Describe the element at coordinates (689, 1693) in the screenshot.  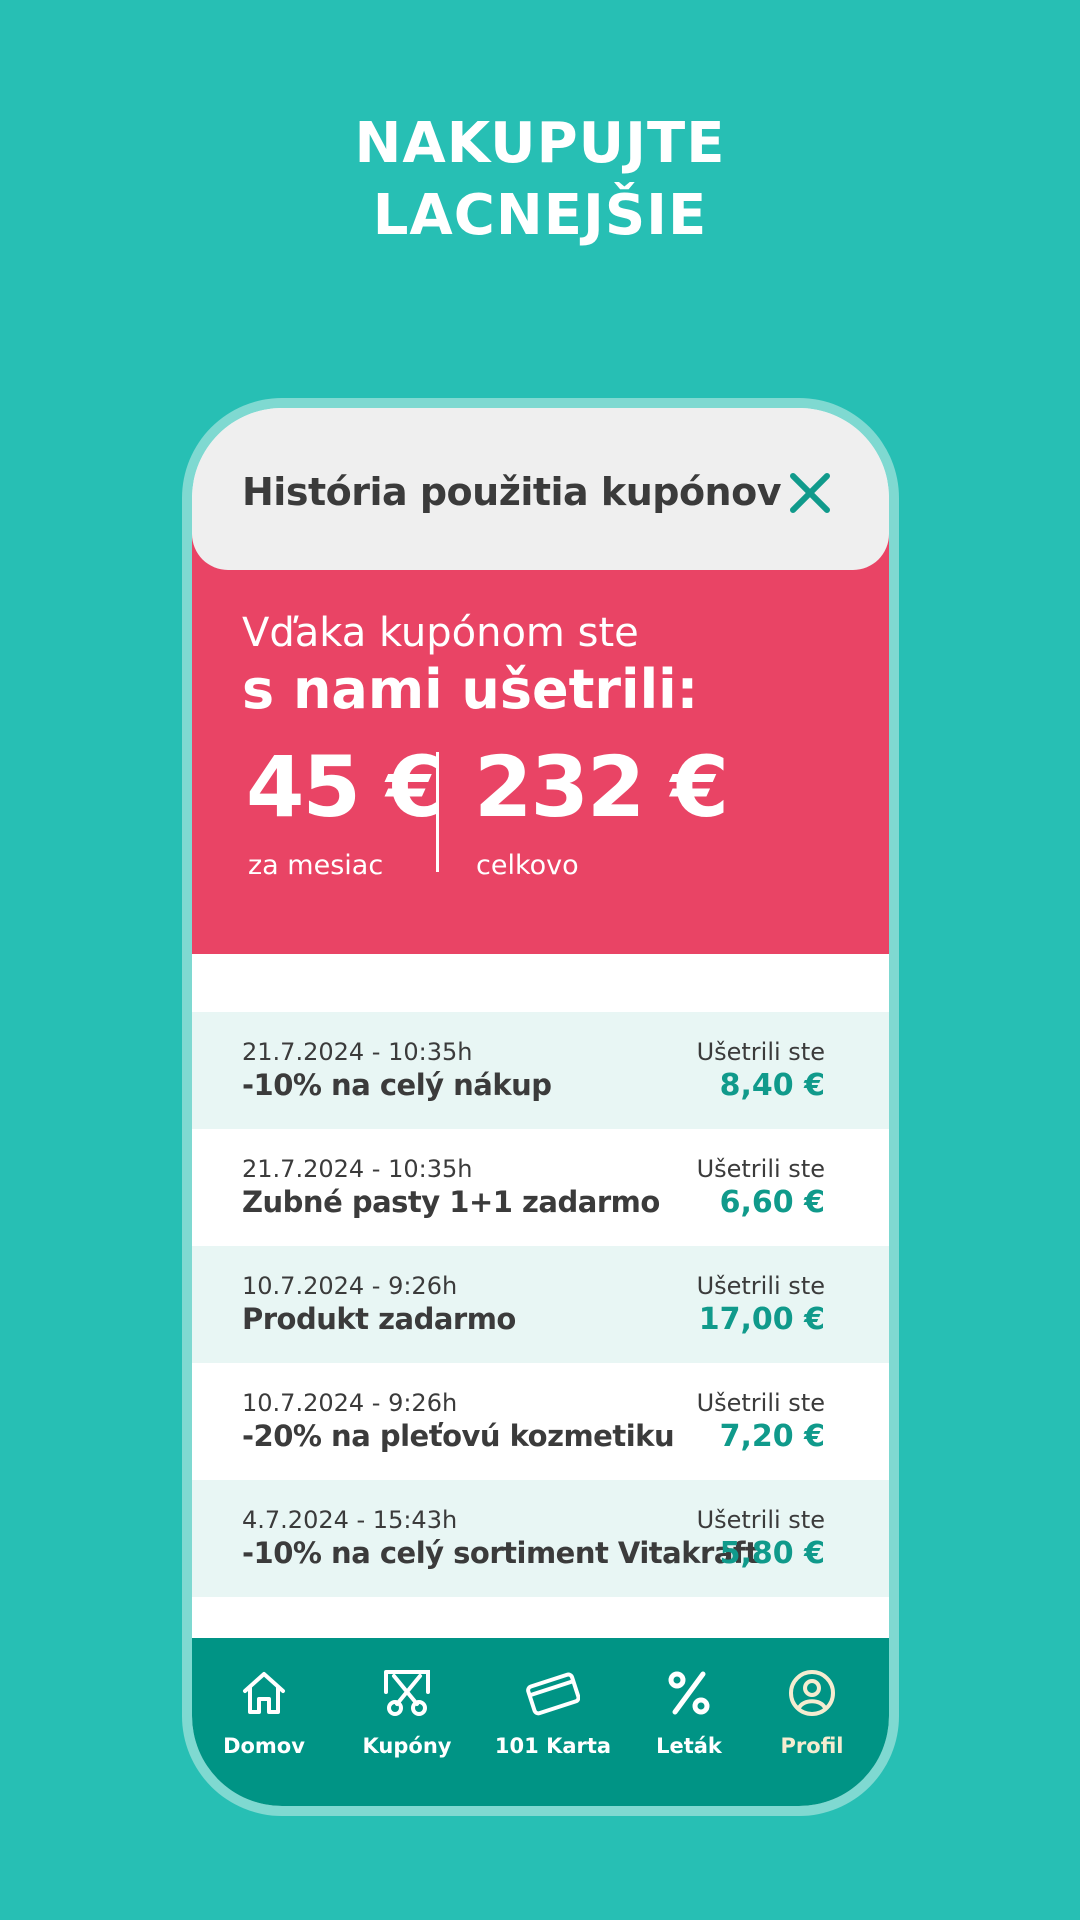
I see `percent-icon` at that location.